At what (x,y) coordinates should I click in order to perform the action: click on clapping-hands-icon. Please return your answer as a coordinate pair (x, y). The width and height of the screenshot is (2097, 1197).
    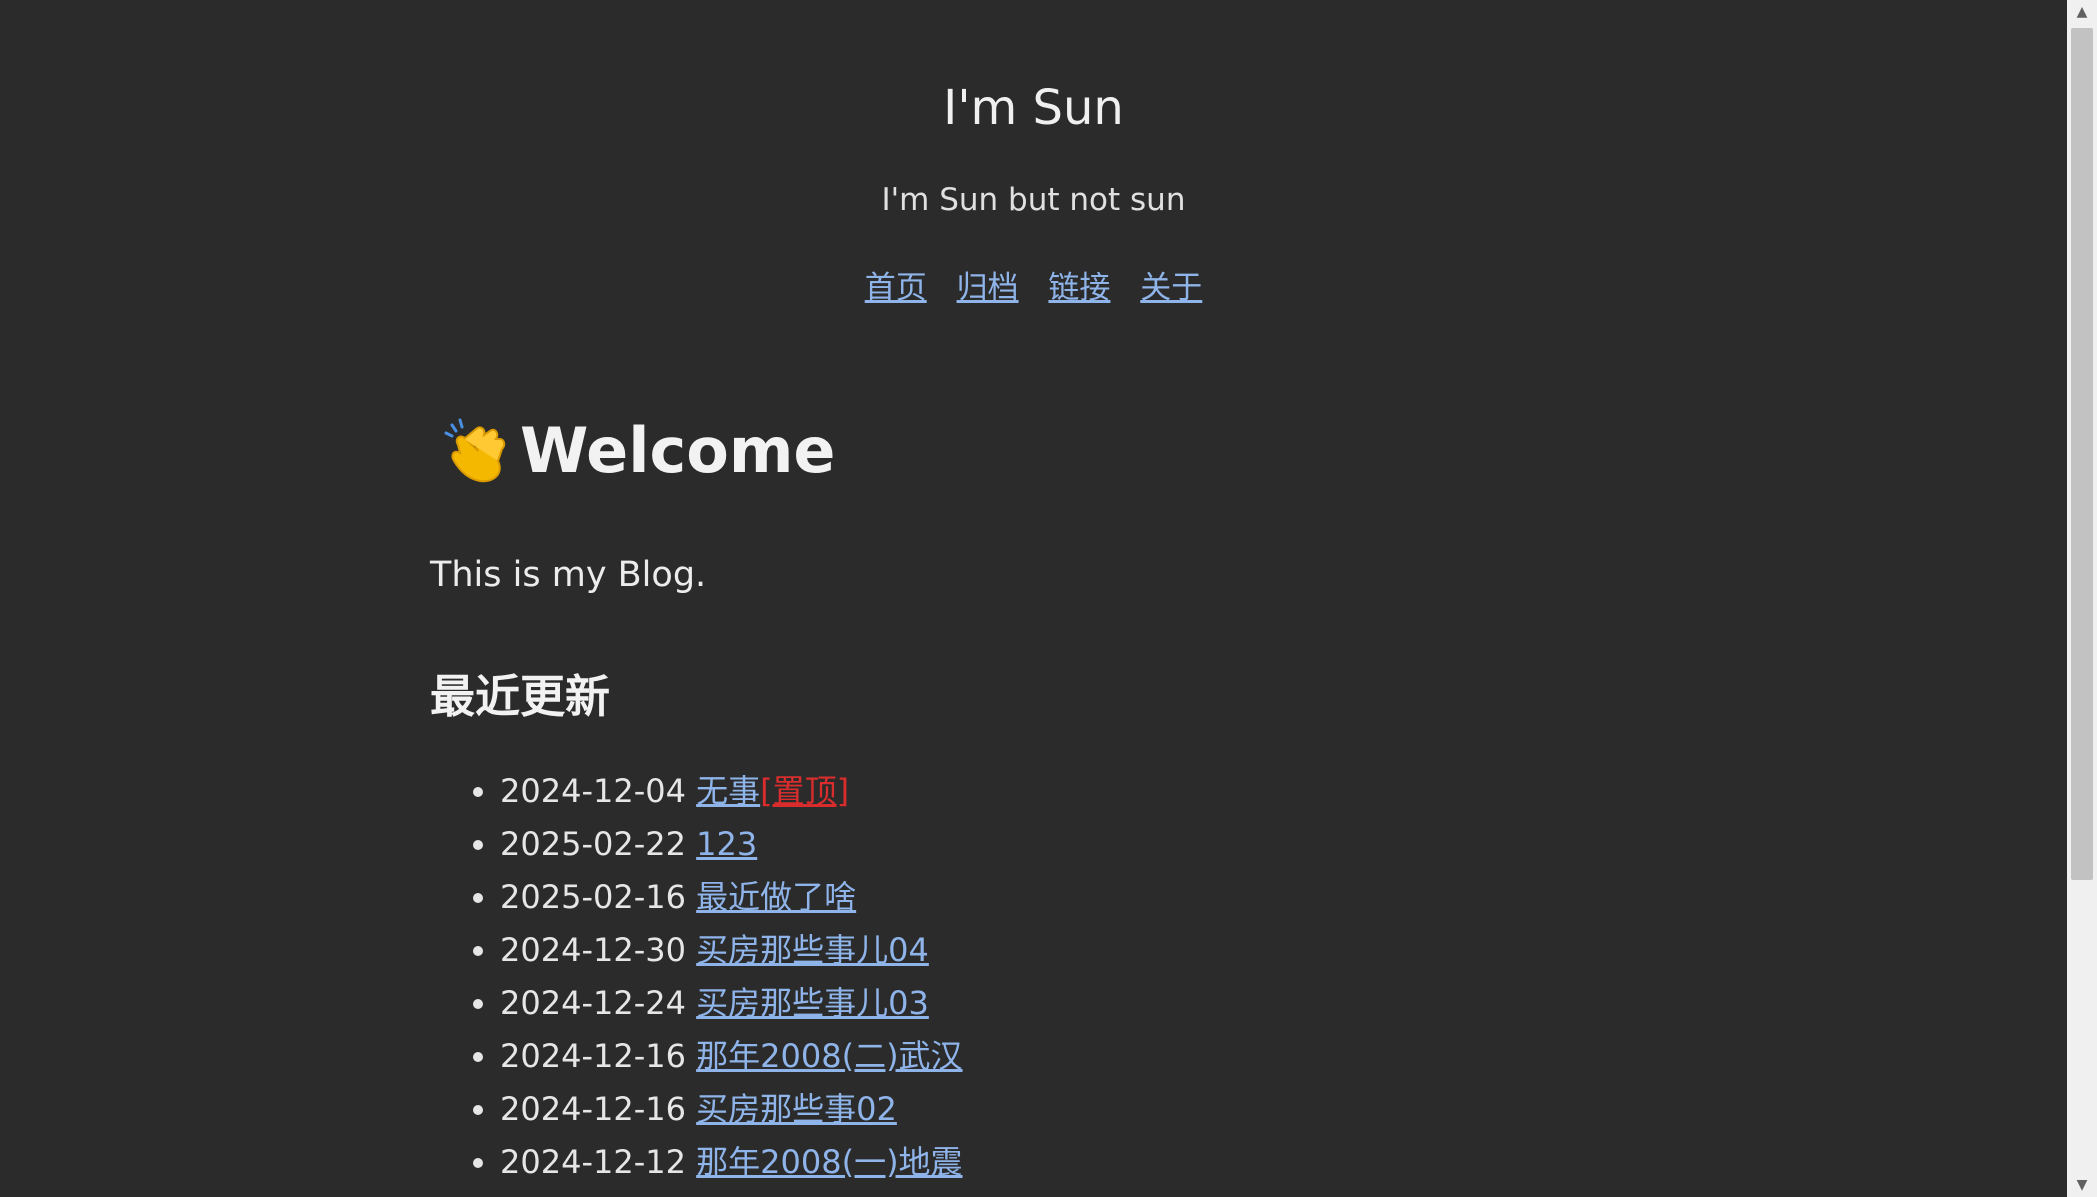
    Looking at the image, I should click on (475, 450).